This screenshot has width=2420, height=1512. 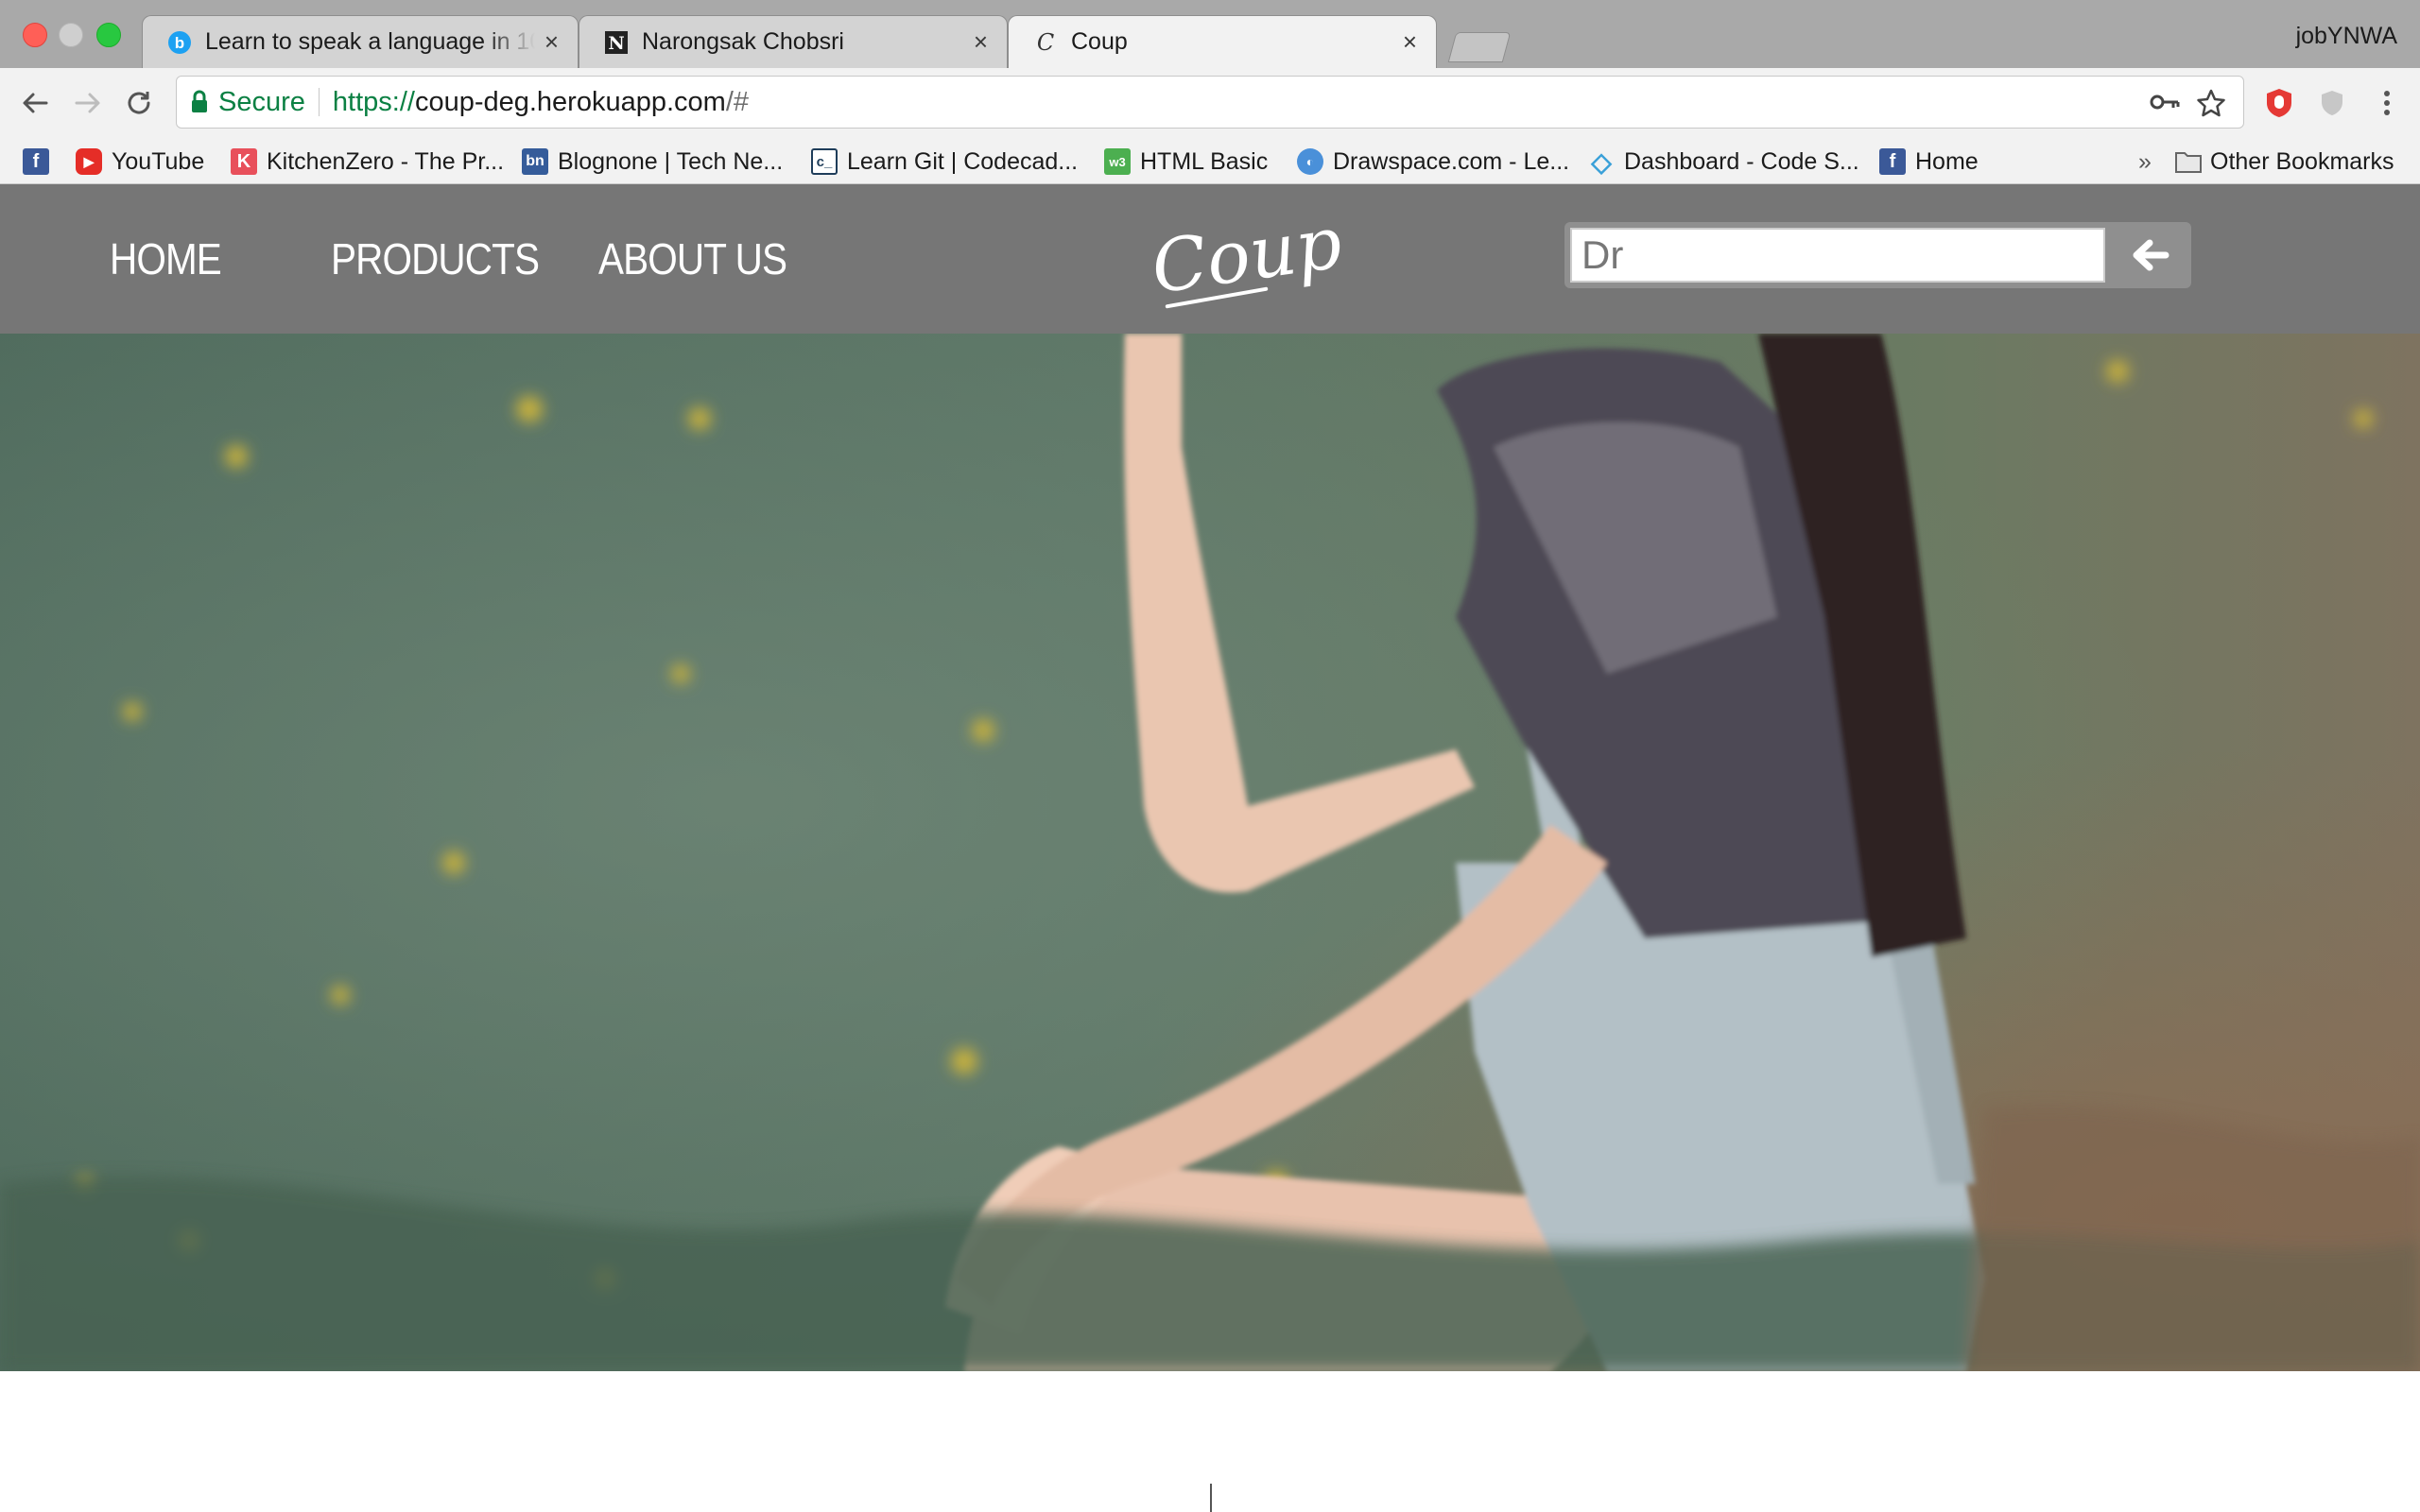 I want to click on ublock-extension-button, so click(x=2279, y=103).